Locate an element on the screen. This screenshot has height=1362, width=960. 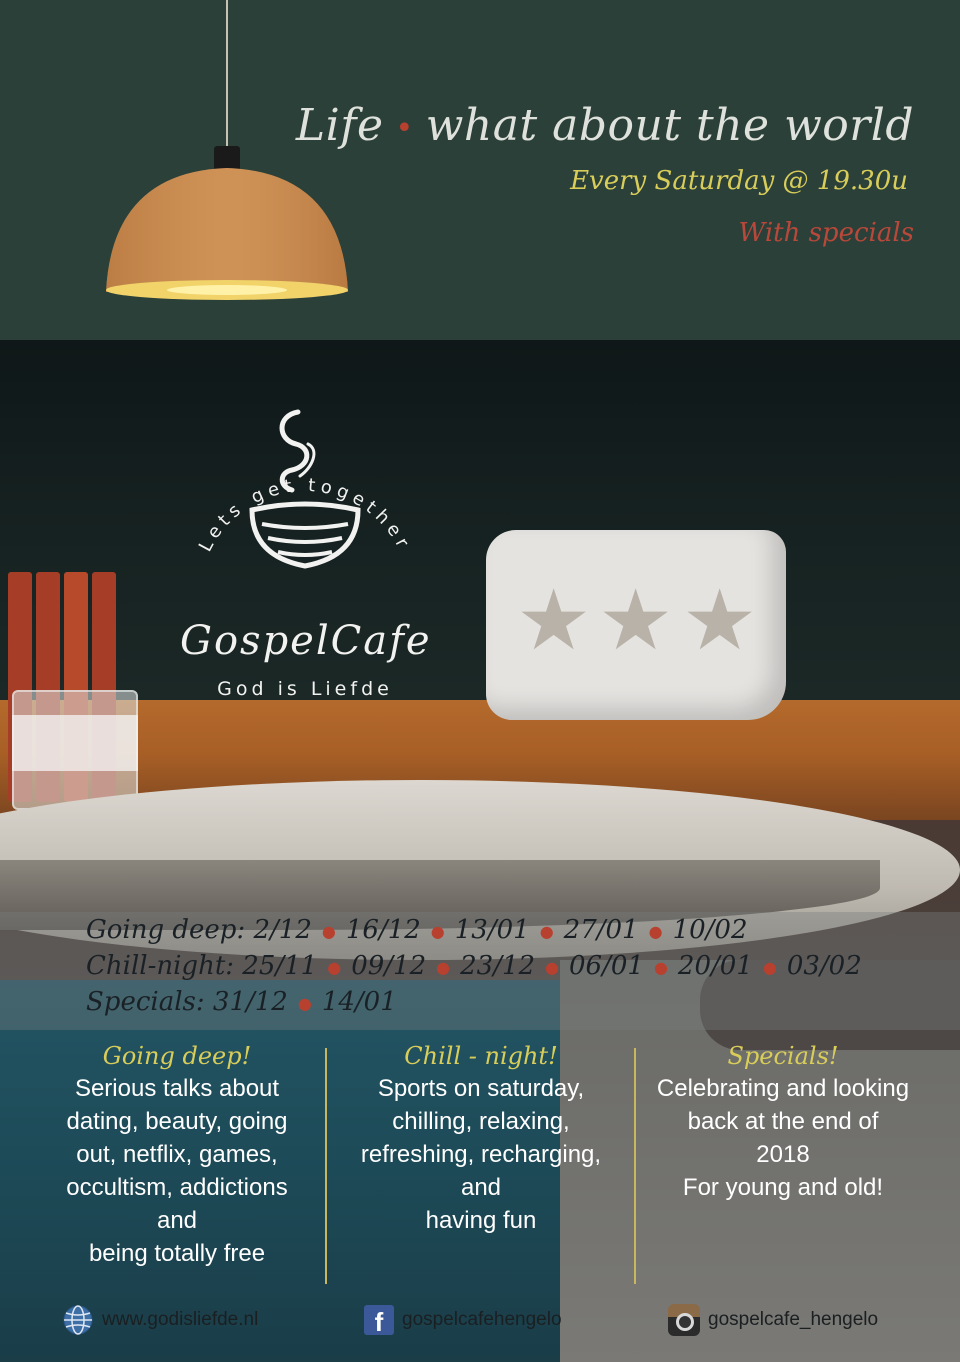
date-item: 03/02 is located at coordinates (824, 966).